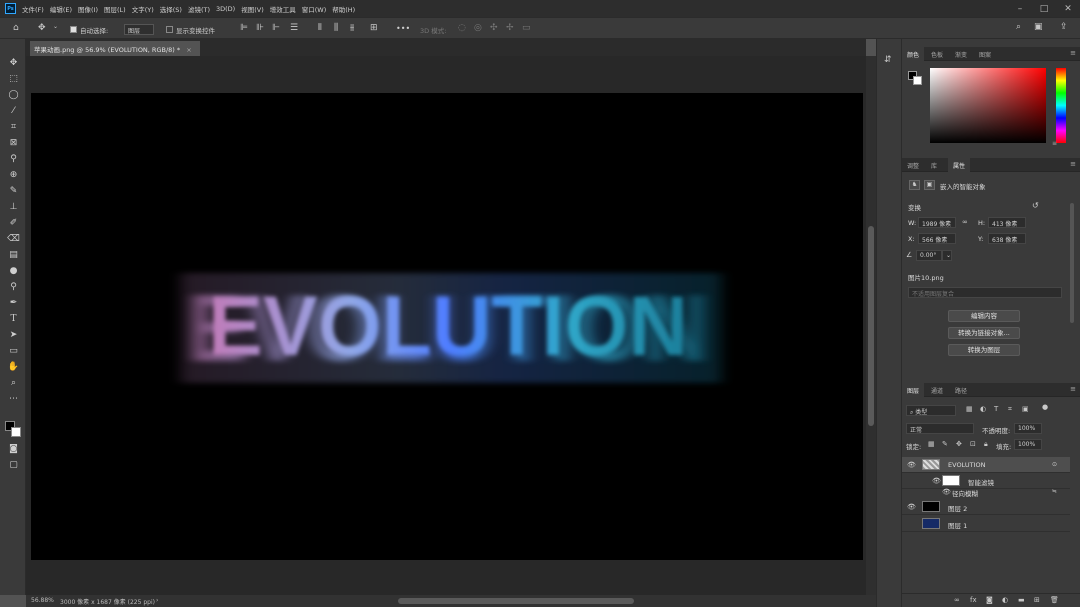 This screenshot has height=607, width=1080. I want to click on filter-adjustment-icon: ◐, so click(983, 409).